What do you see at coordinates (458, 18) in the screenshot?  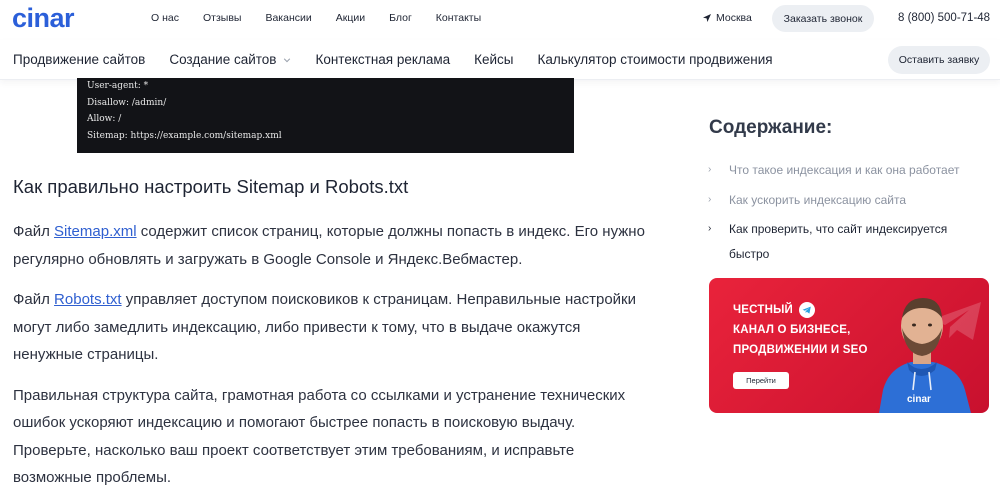 I see `top-nav-contacts: Контакты` at bounding box center [458, 18].